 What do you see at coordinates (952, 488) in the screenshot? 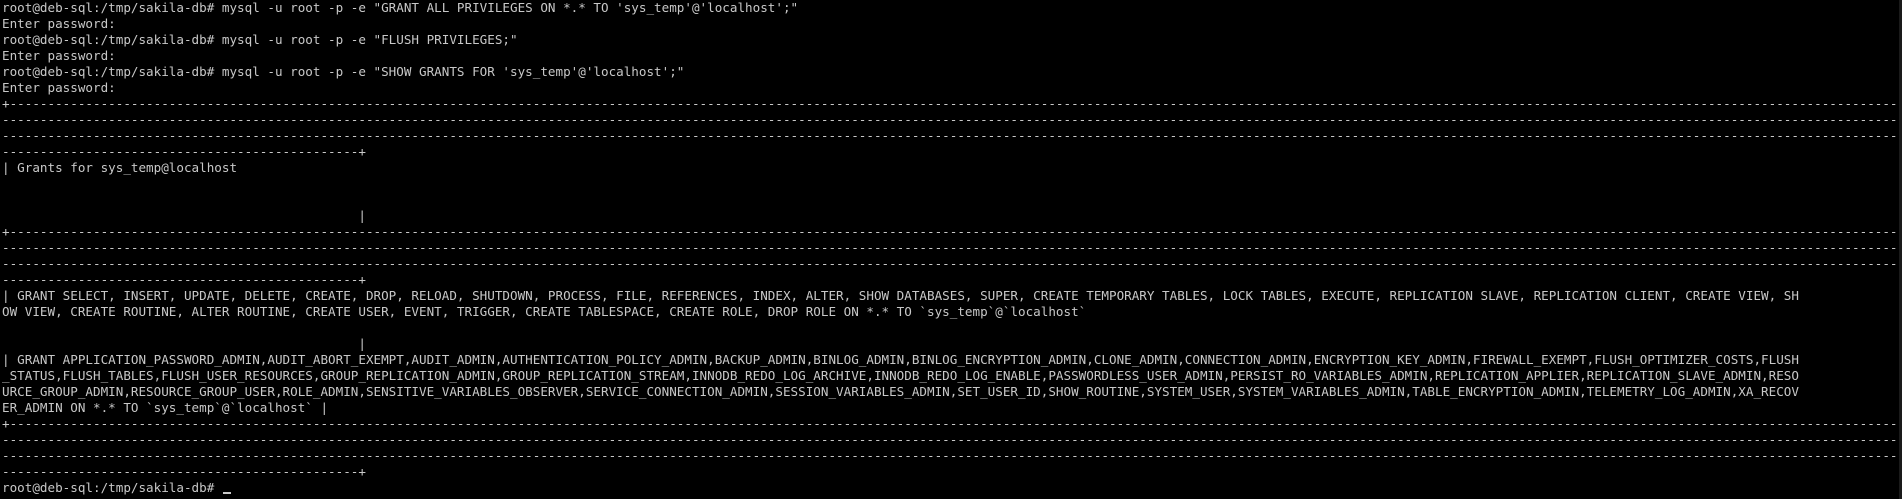
I see `terminal-prompt-line: root@deb-sql:/tmp/sakila-db#` at bounding box center [952, 488].